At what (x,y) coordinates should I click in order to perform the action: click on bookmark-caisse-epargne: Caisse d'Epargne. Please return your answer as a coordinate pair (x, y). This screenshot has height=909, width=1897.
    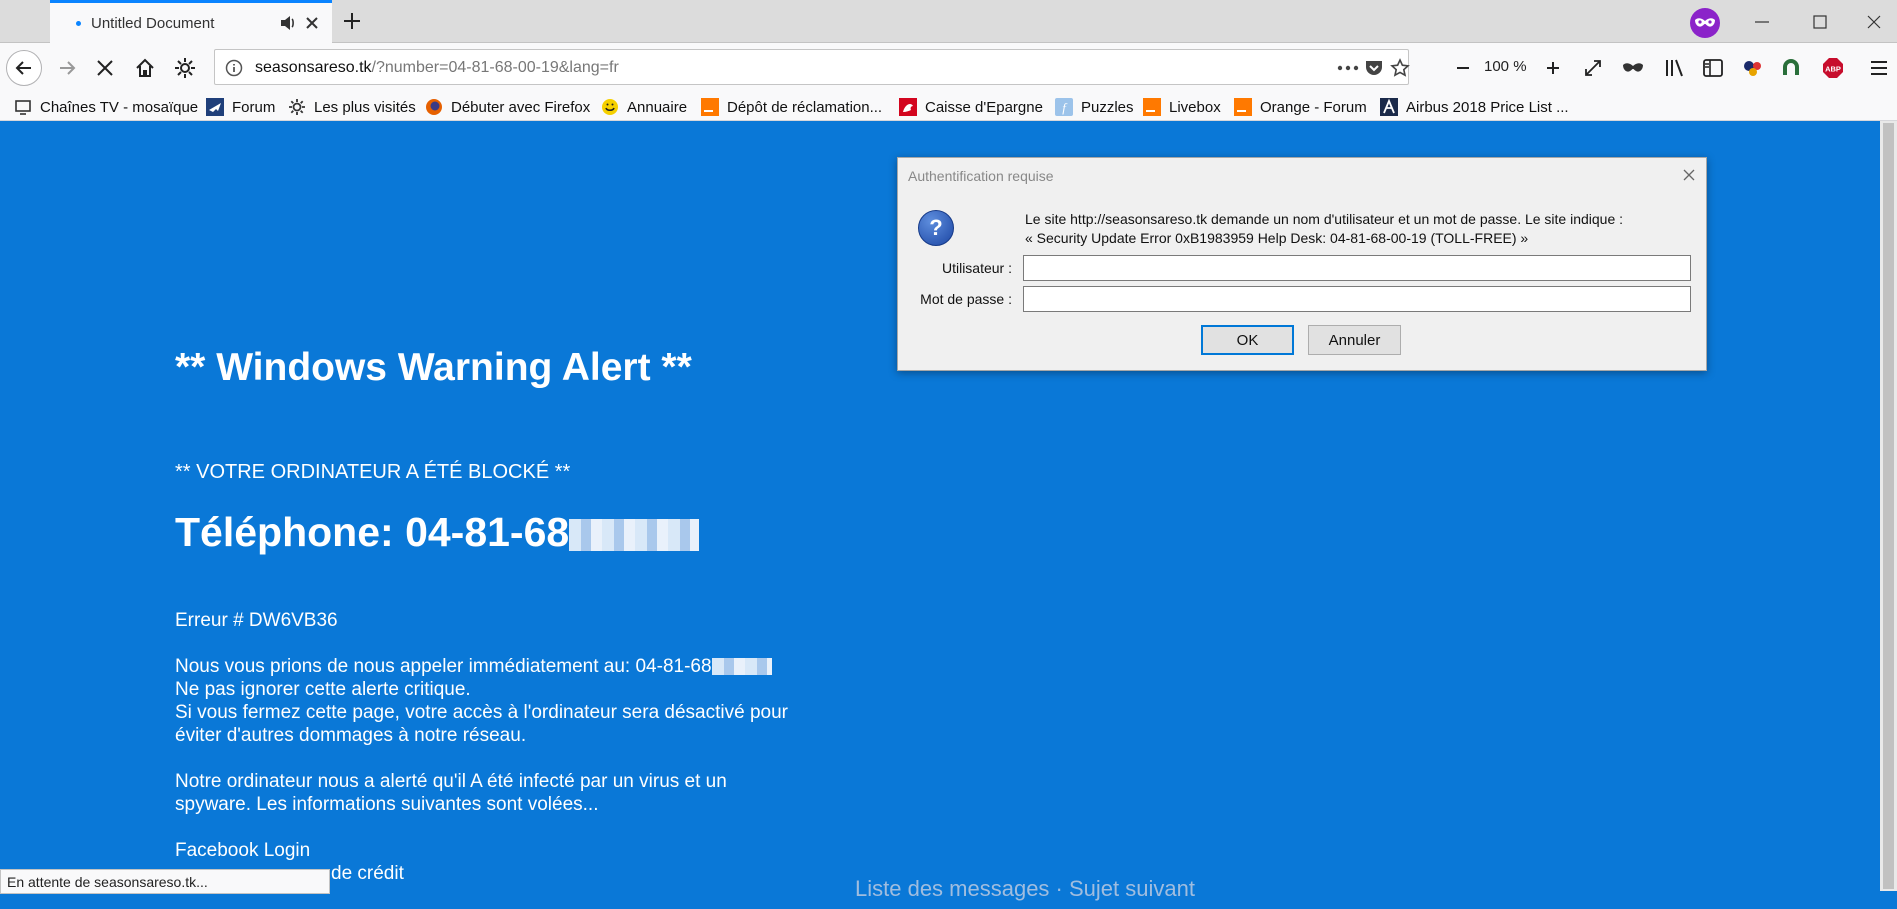
    Looking at the image, I should click on (971, 107).